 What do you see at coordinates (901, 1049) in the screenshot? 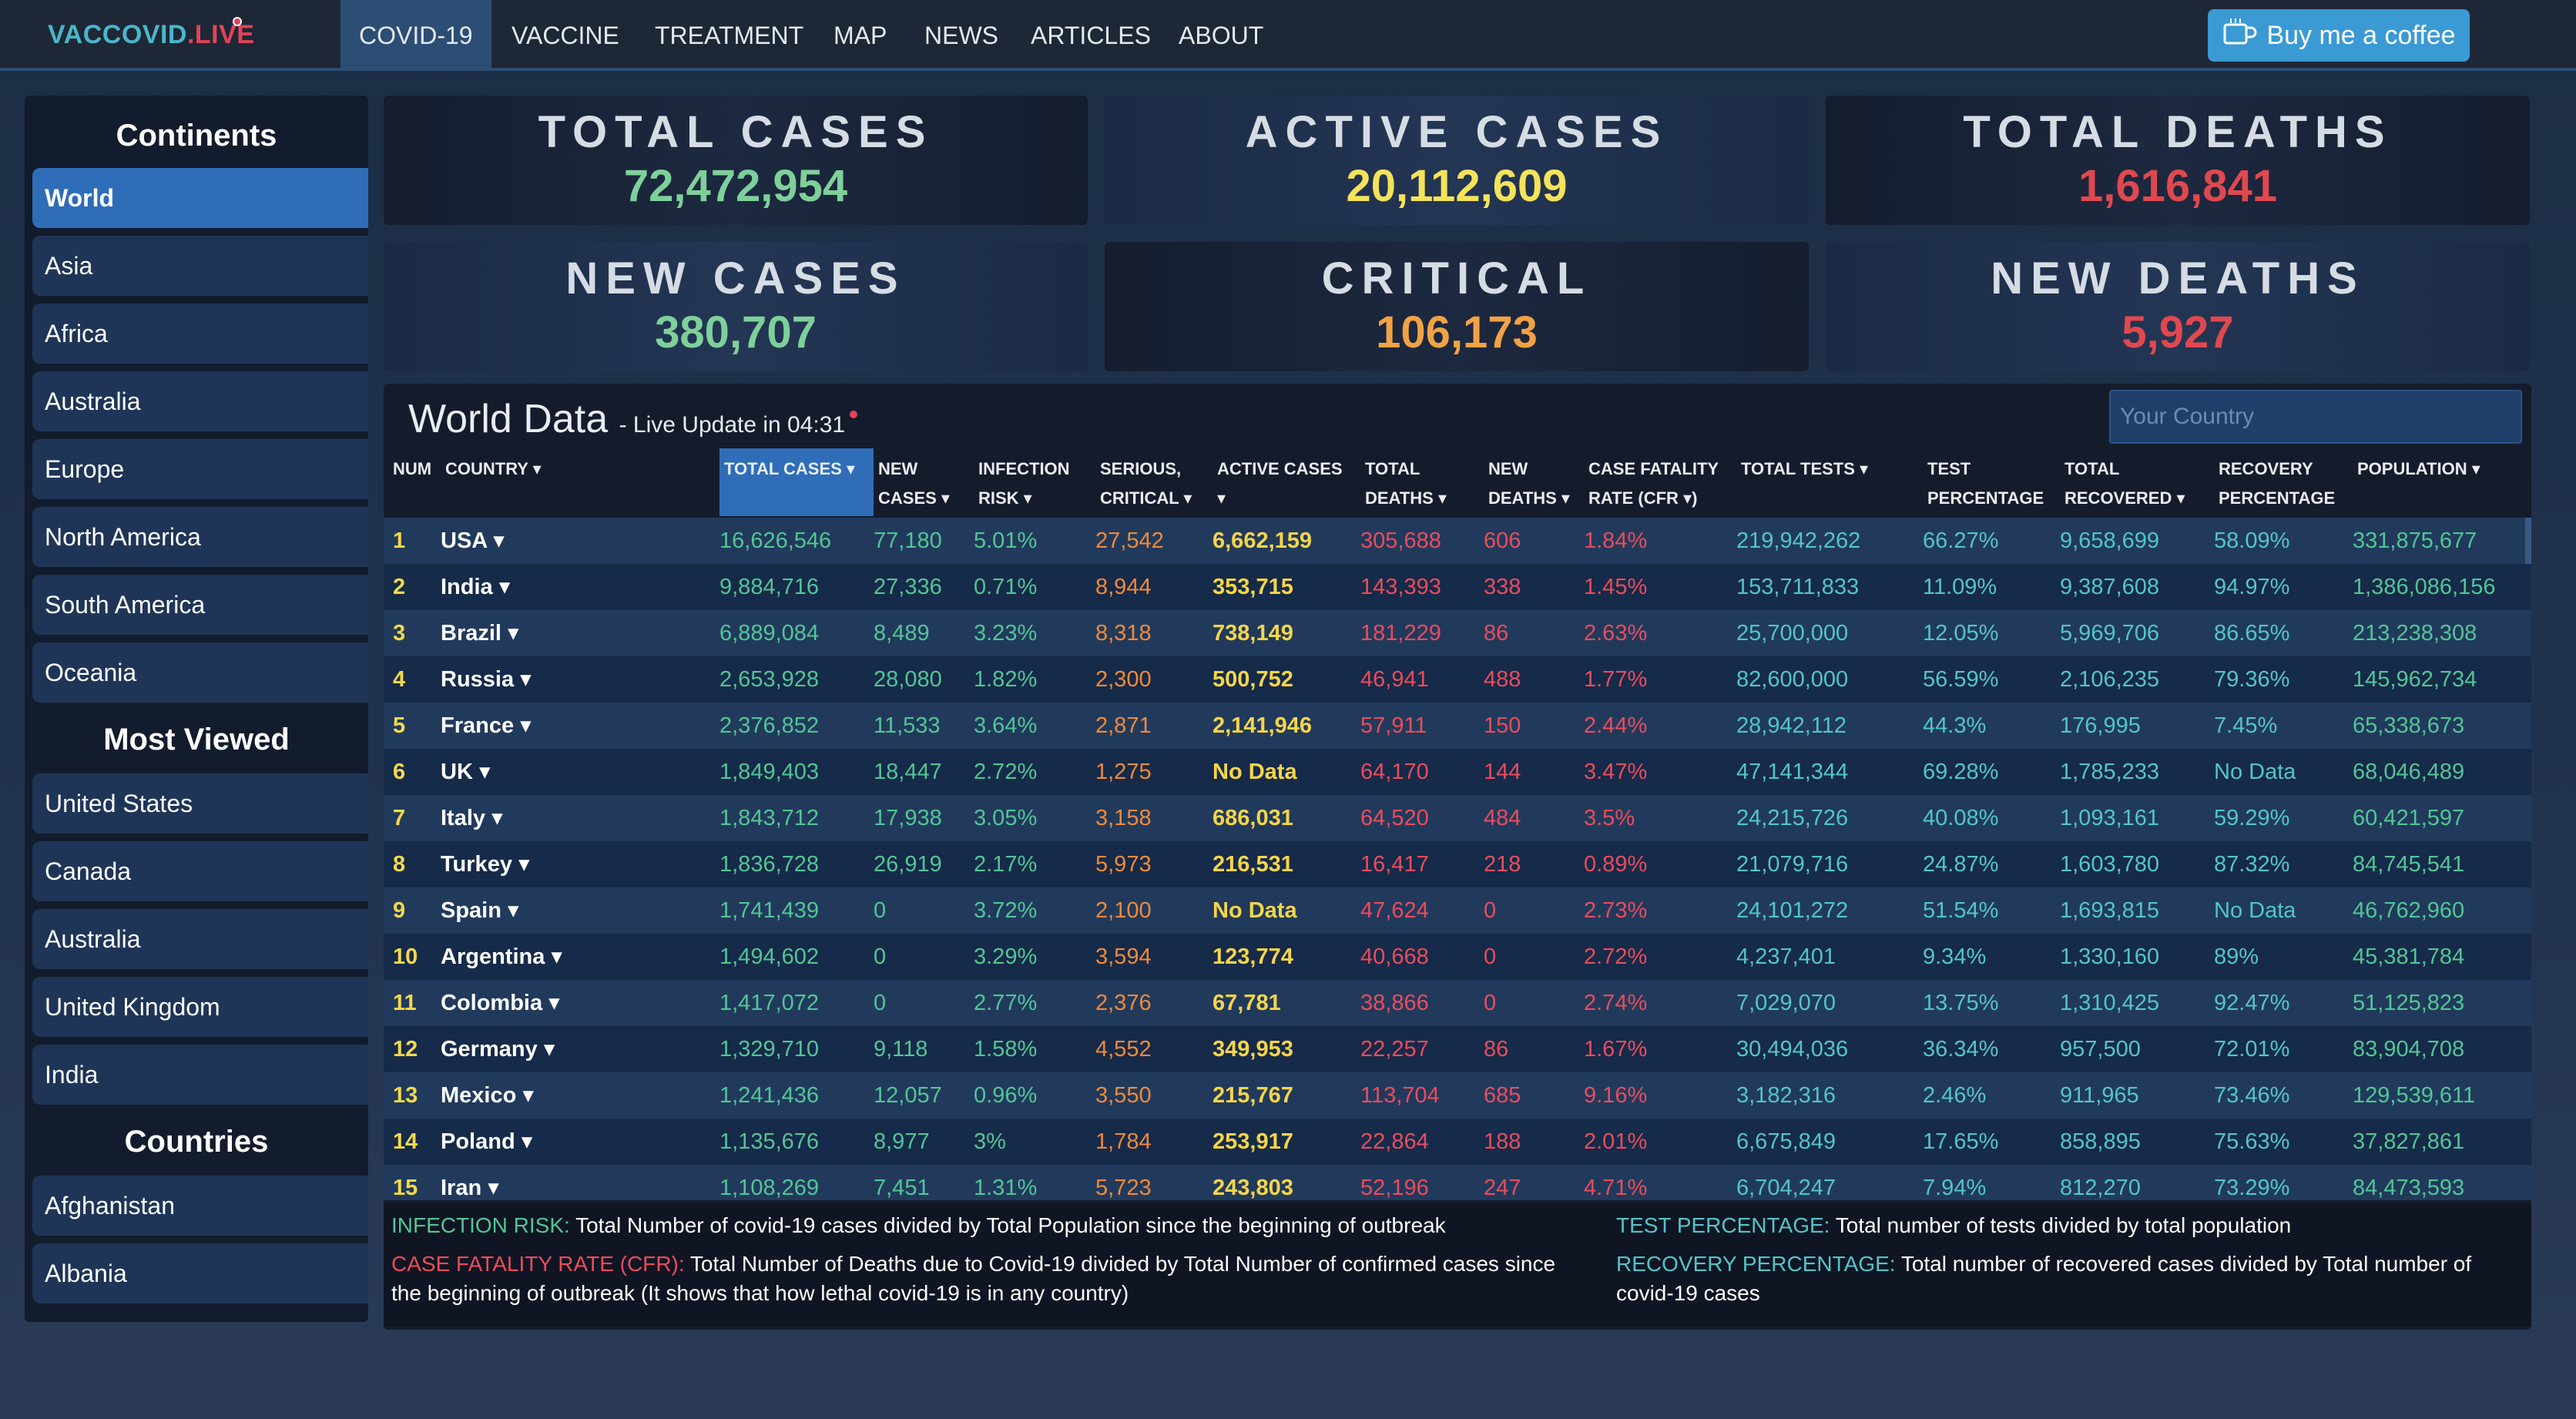
I see `cell-new-cases: 9,118` at bounding box center [901, 1049].